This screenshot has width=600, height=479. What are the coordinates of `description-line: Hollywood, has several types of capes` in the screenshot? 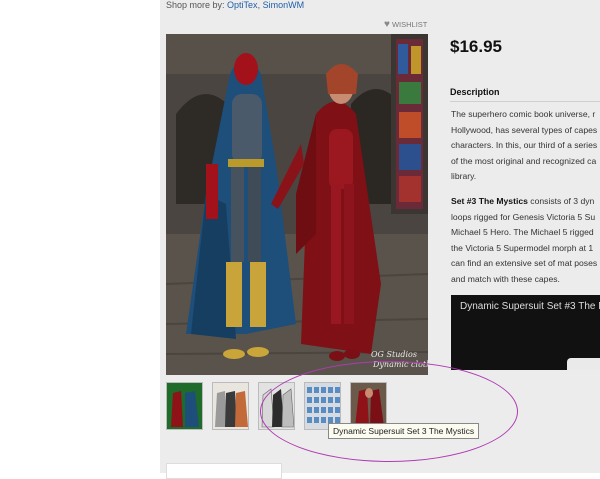 It's located at (524, 129).